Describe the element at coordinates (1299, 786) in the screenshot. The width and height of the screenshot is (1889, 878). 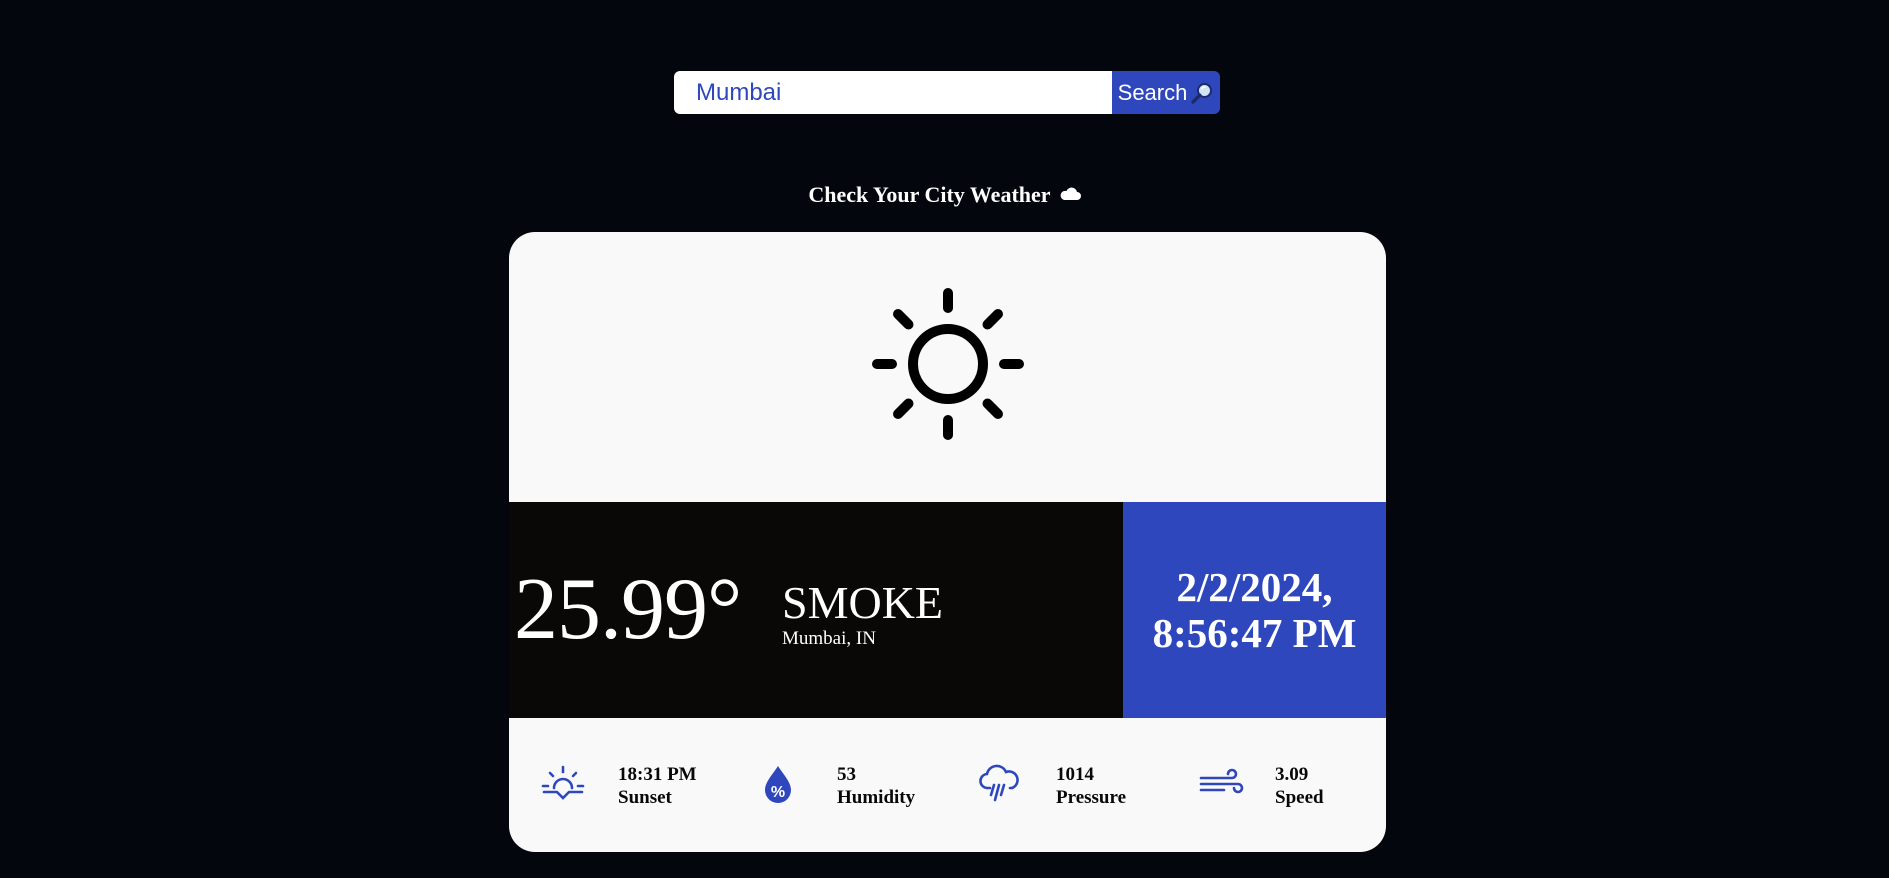
I see `stat-wind-speed-text: 3.09 Speed` at that location.